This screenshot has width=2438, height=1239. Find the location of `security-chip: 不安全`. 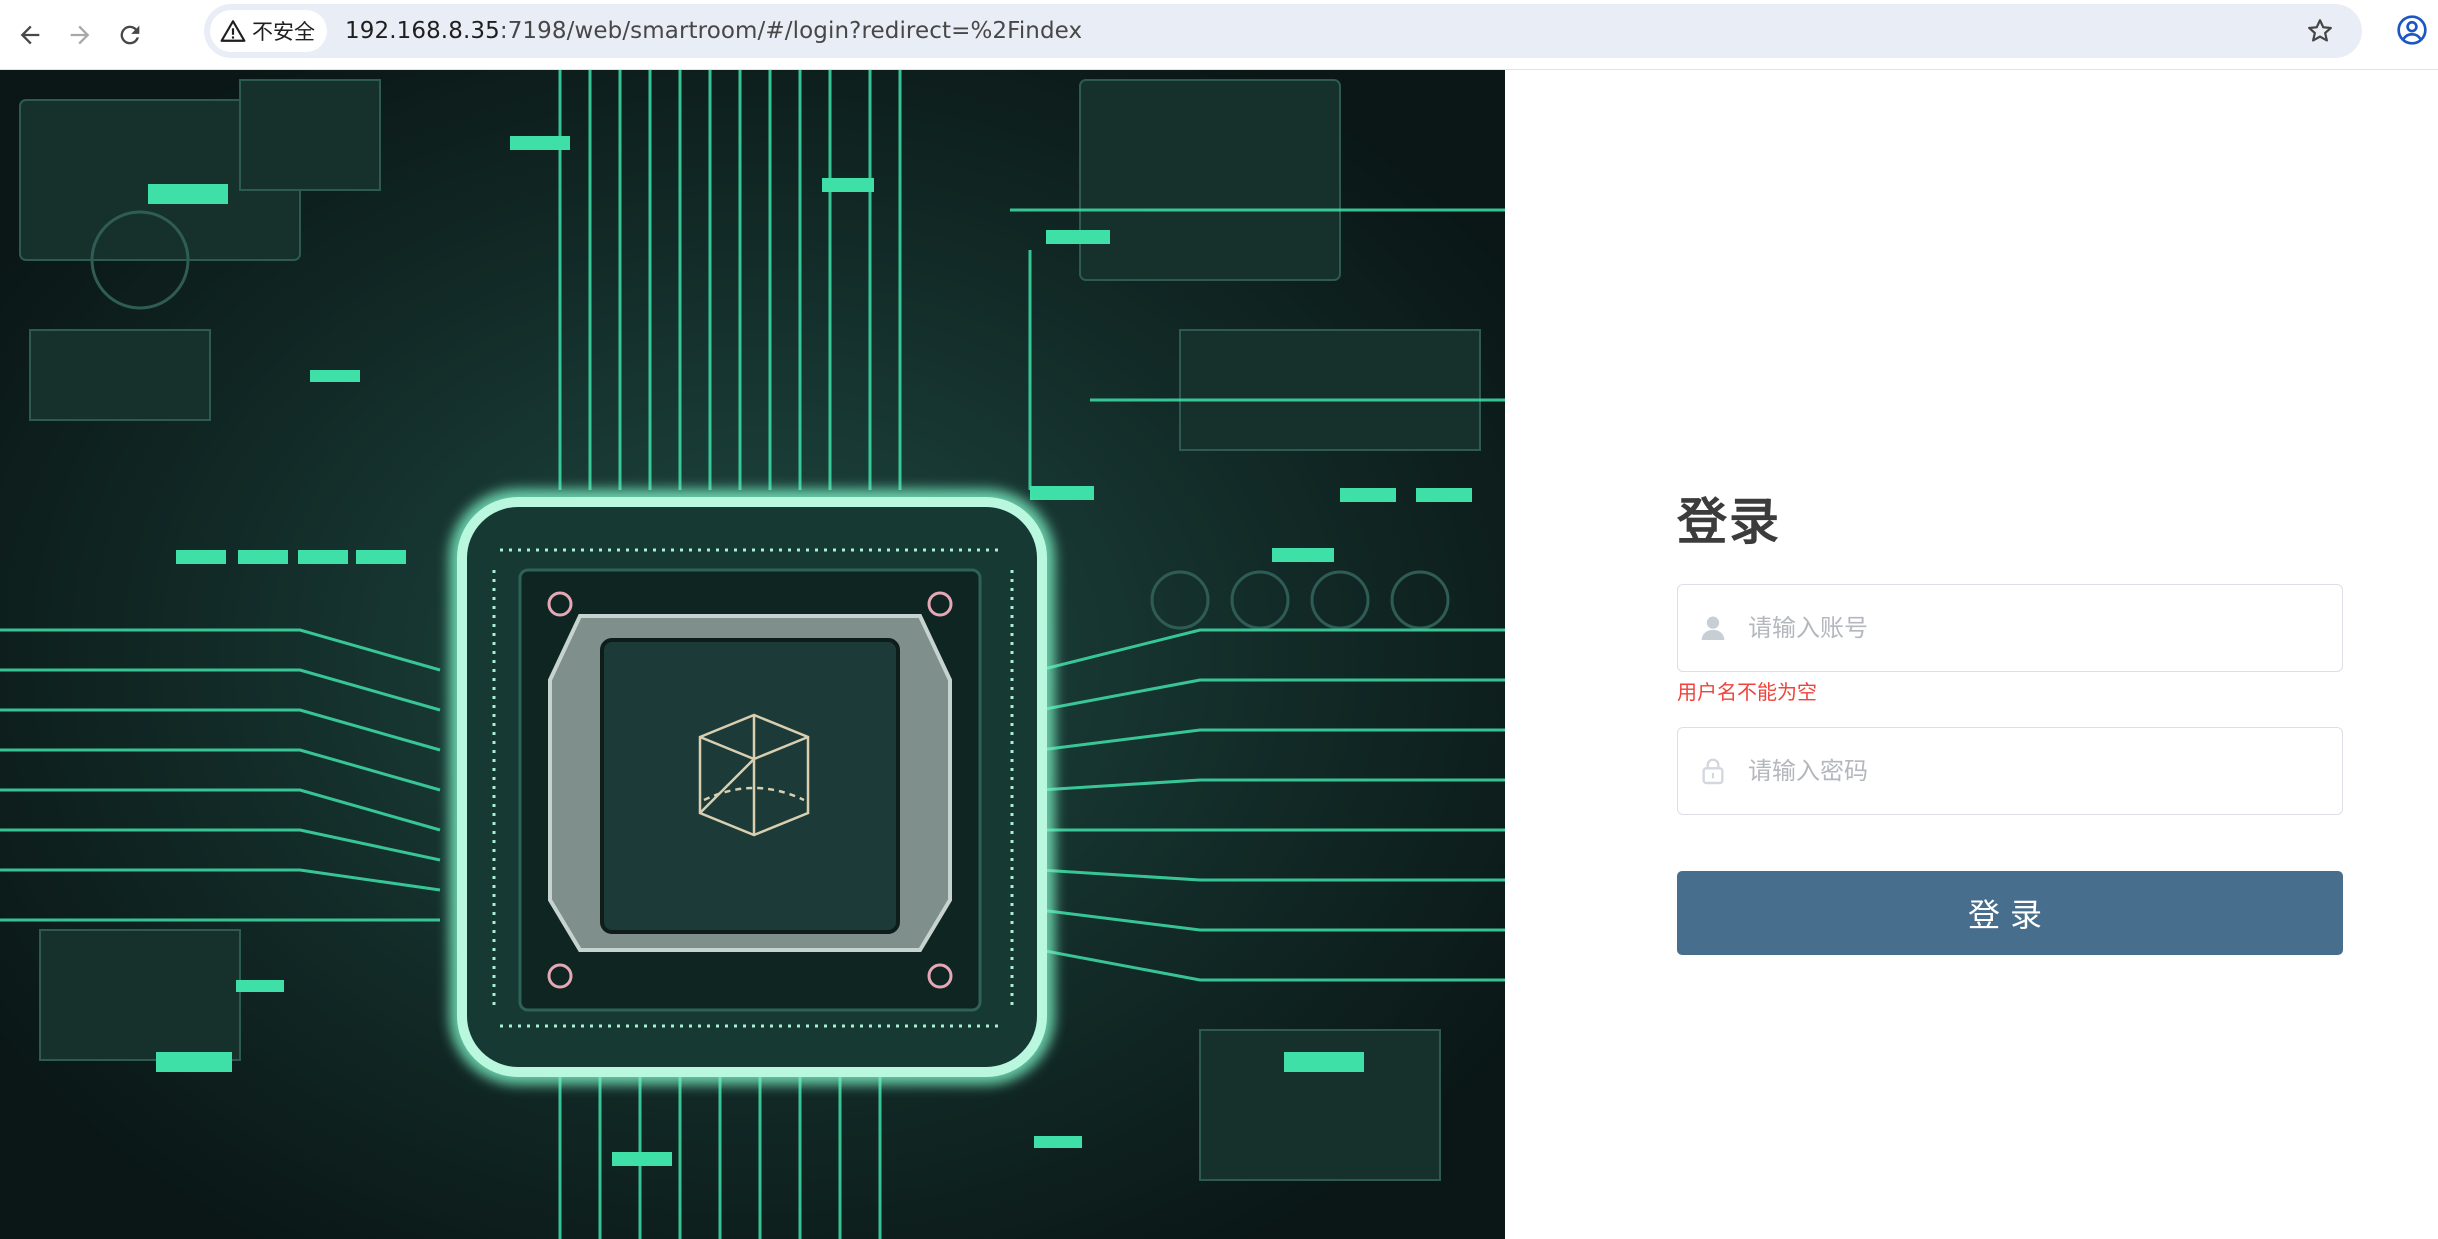

security-chip: 不安全 is located at coordinates (268, 31).